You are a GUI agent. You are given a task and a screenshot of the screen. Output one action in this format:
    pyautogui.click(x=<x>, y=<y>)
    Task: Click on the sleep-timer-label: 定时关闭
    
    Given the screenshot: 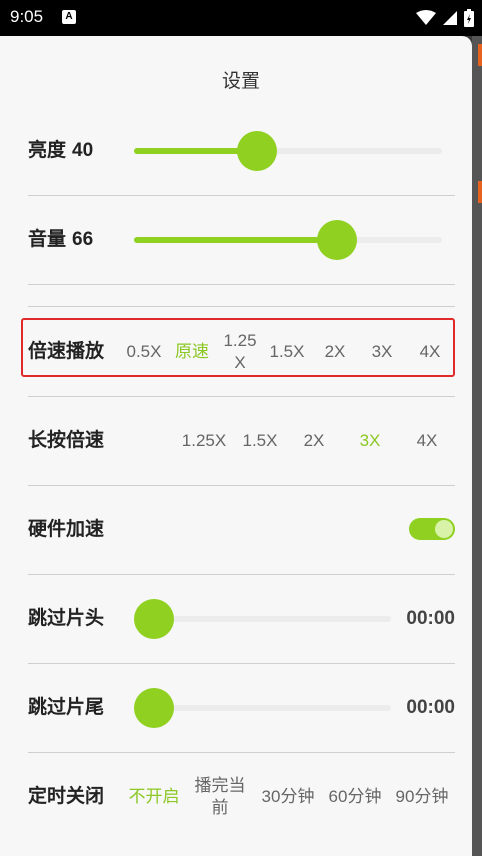 What is the action you would take?
    pyautogui.click(x=66, y=796)
    